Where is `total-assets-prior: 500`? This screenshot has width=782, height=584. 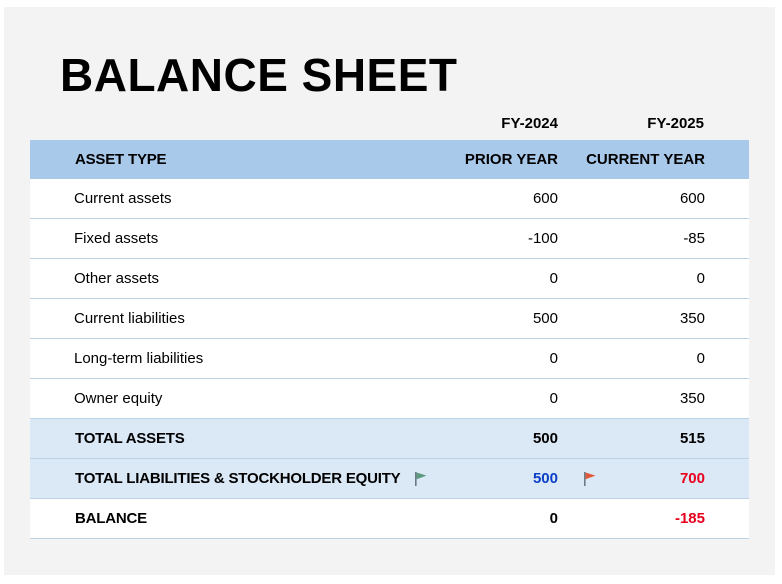 total-assets-prior: 500 is located at coordinates (498, 438).